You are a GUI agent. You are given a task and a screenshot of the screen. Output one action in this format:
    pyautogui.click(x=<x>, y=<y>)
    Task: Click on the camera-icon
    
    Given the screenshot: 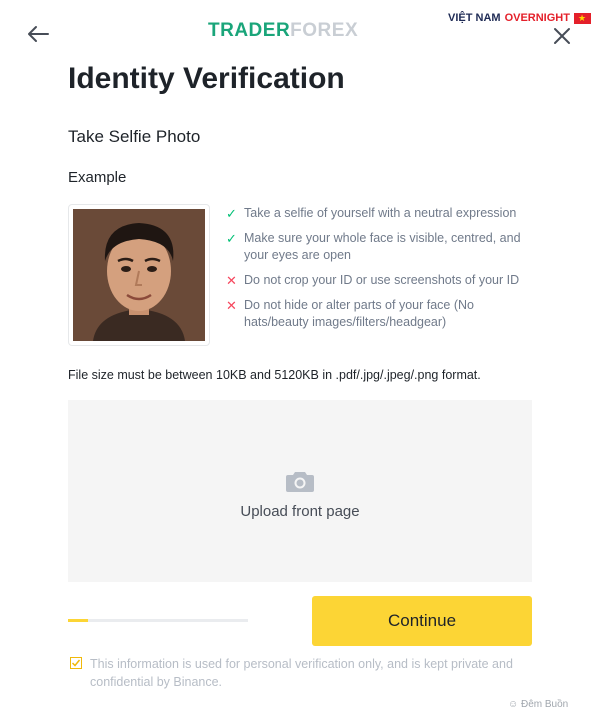 What is the action you would take?
    pyautogui.click(x=300, y=482)
    